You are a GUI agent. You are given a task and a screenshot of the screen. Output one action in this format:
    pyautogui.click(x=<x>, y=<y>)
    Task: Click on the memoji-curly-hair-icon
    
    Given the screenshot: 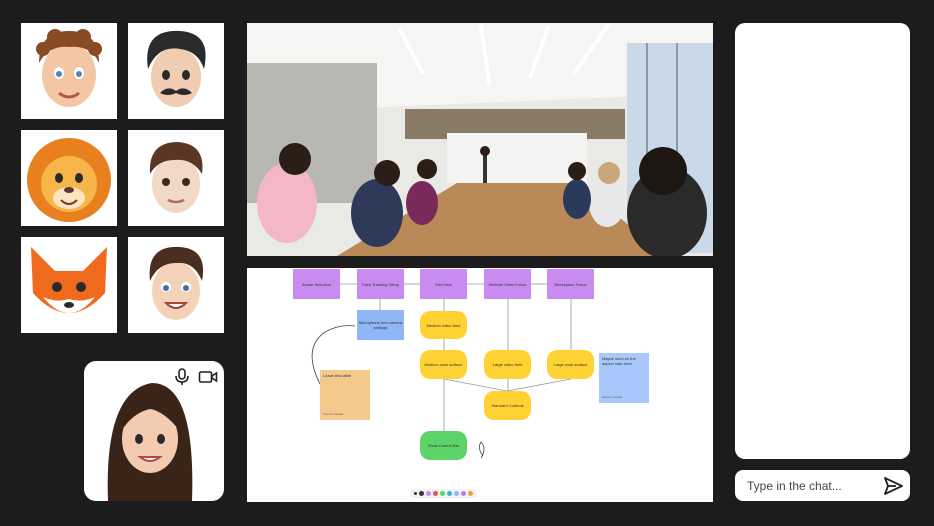 What is the action you would take?
    pyautogui.click(x=69, y=68)
    